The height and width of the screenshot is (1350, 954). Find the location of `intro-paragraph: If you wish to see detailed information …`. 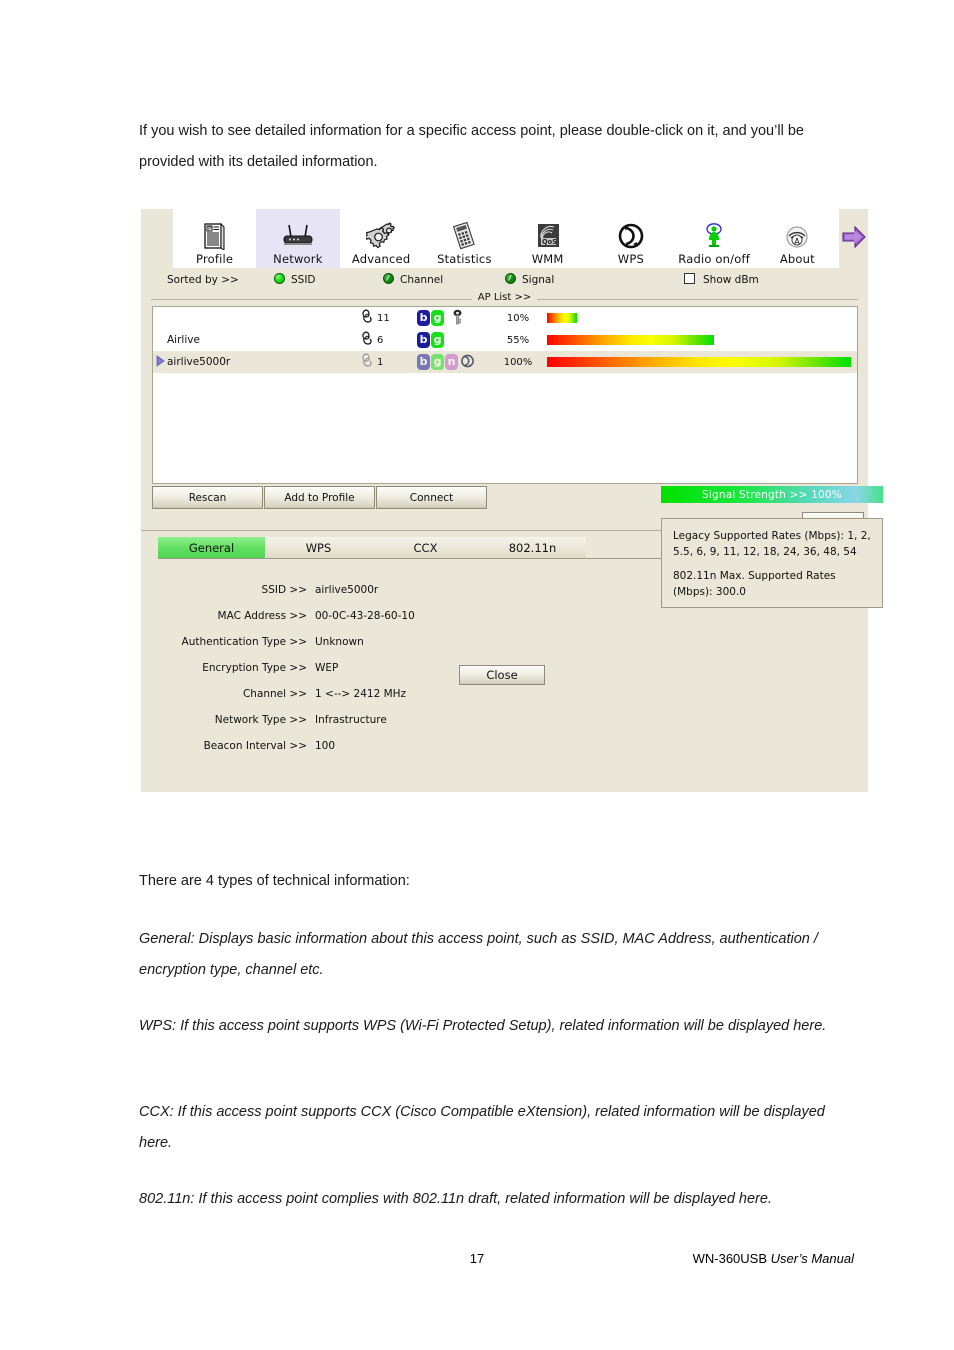

intro-paragraph: If you wish to see detailed information … is located at coordinates (471, 146).